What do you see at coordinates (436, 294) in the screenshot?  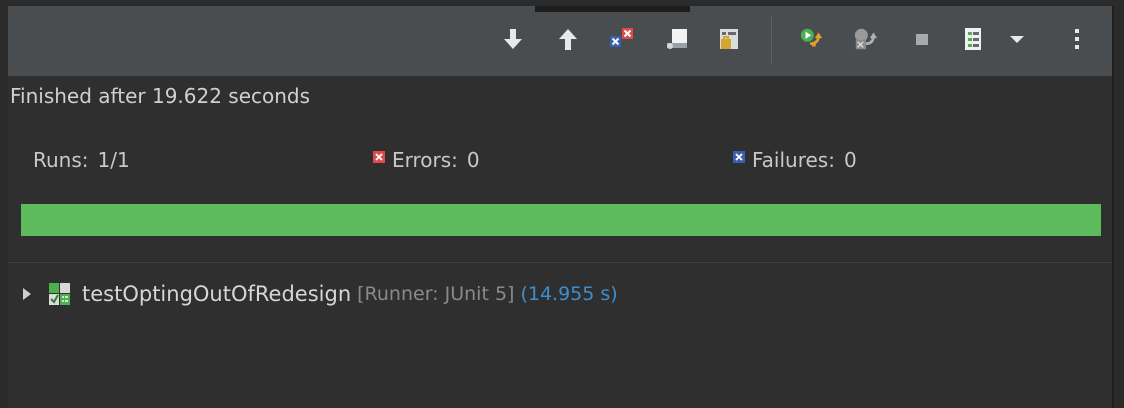 I see `test-runner: [Runner: JUnit 5]` at bounding box center [436, 294].